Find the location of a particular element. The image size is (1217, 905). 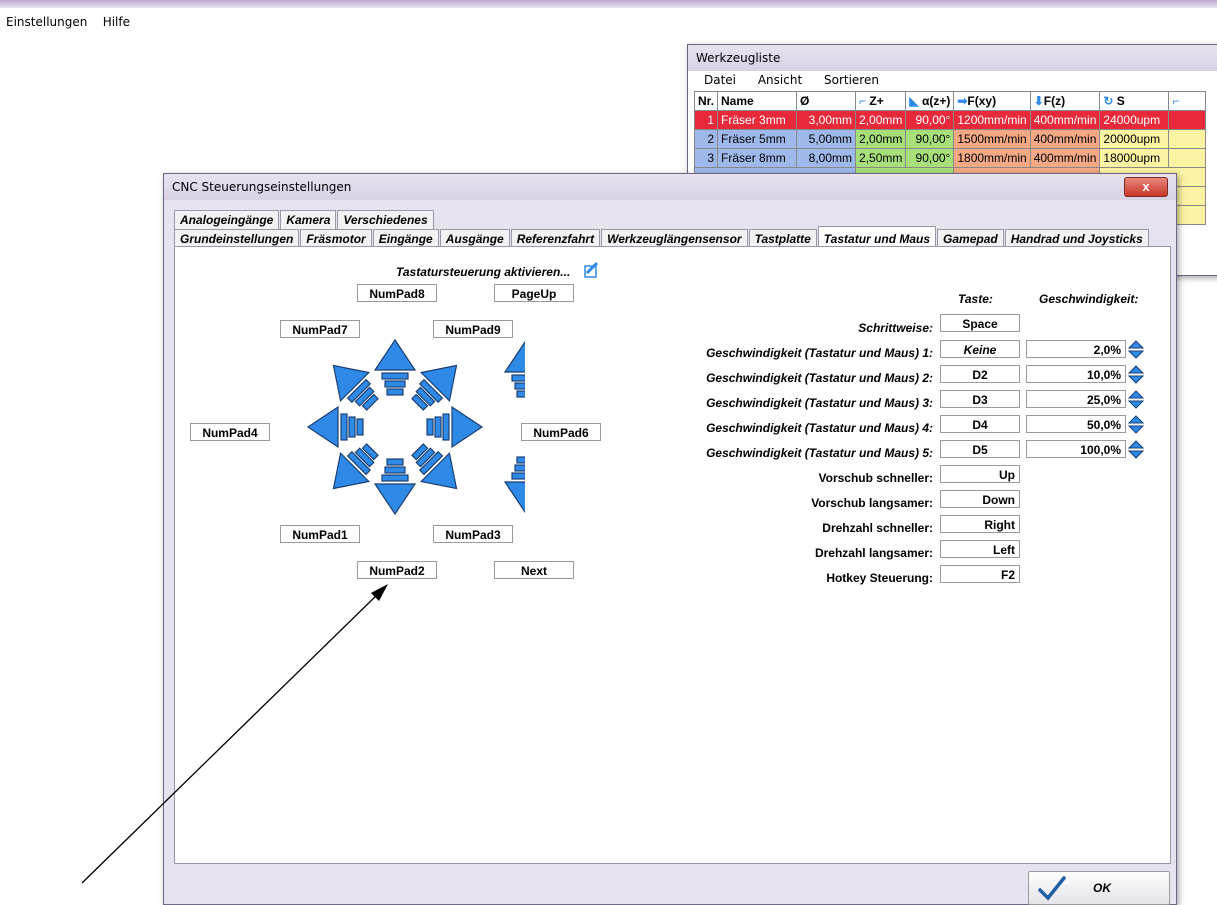

speed-2-label: Geschwindigkeit (Tastatur und Maus) 2: is located at coordinates (819, 378).